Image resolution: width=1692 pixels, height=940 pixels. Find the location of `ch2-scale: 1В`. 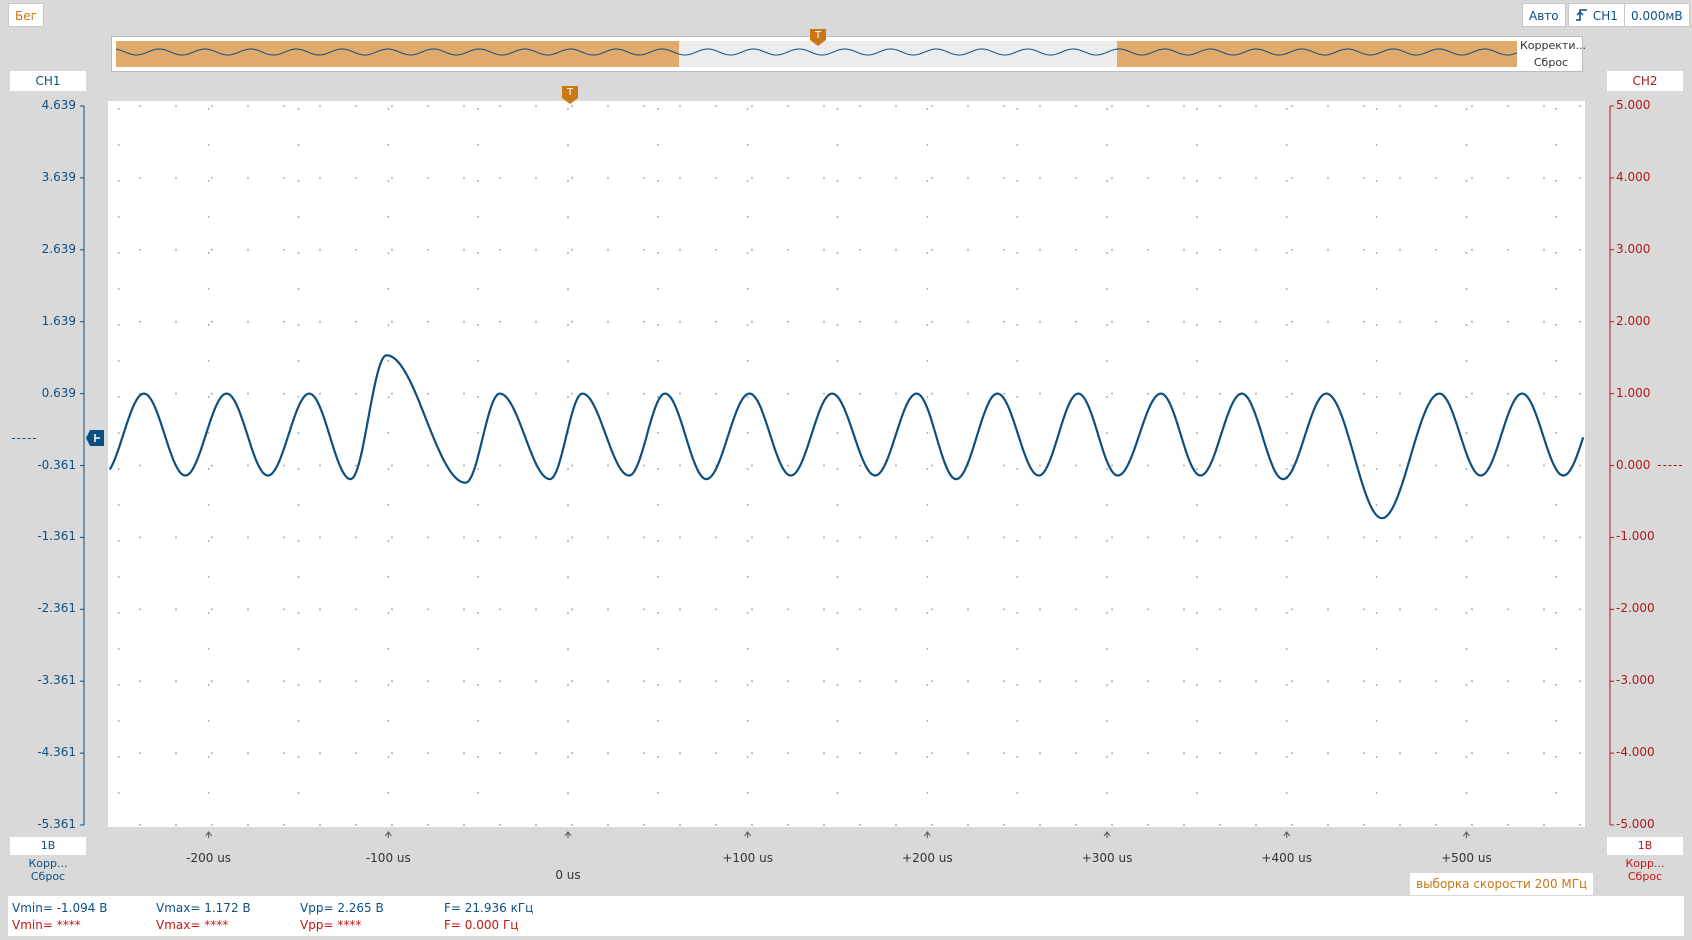

ch2-scale: 1В is located at coordinates (1645, 846).